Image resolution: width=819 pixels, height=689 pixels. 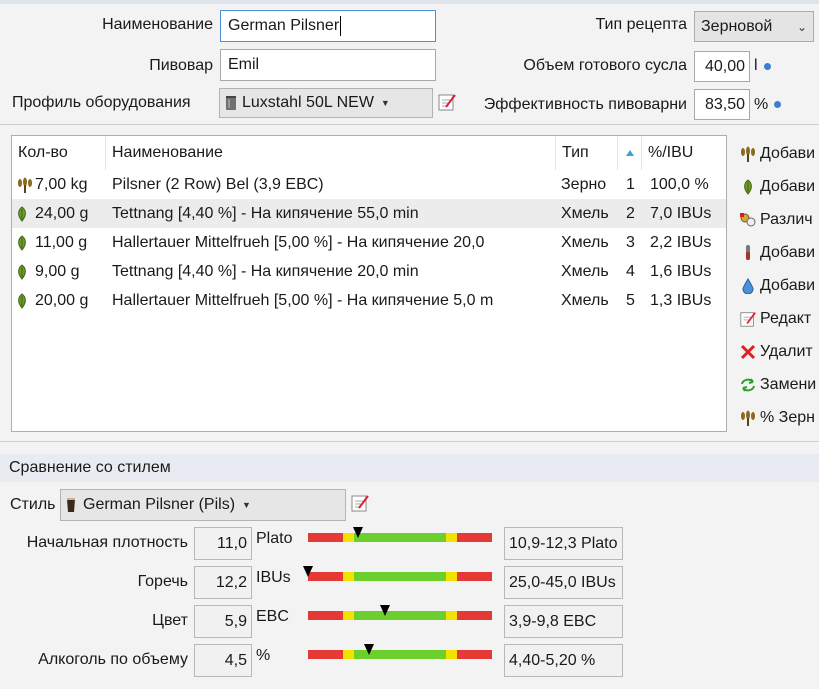 What do you see at coordinates (235, 621) in the screenshot?
I see `metric-value-text: 5,9` at bounding box center [235, 621].